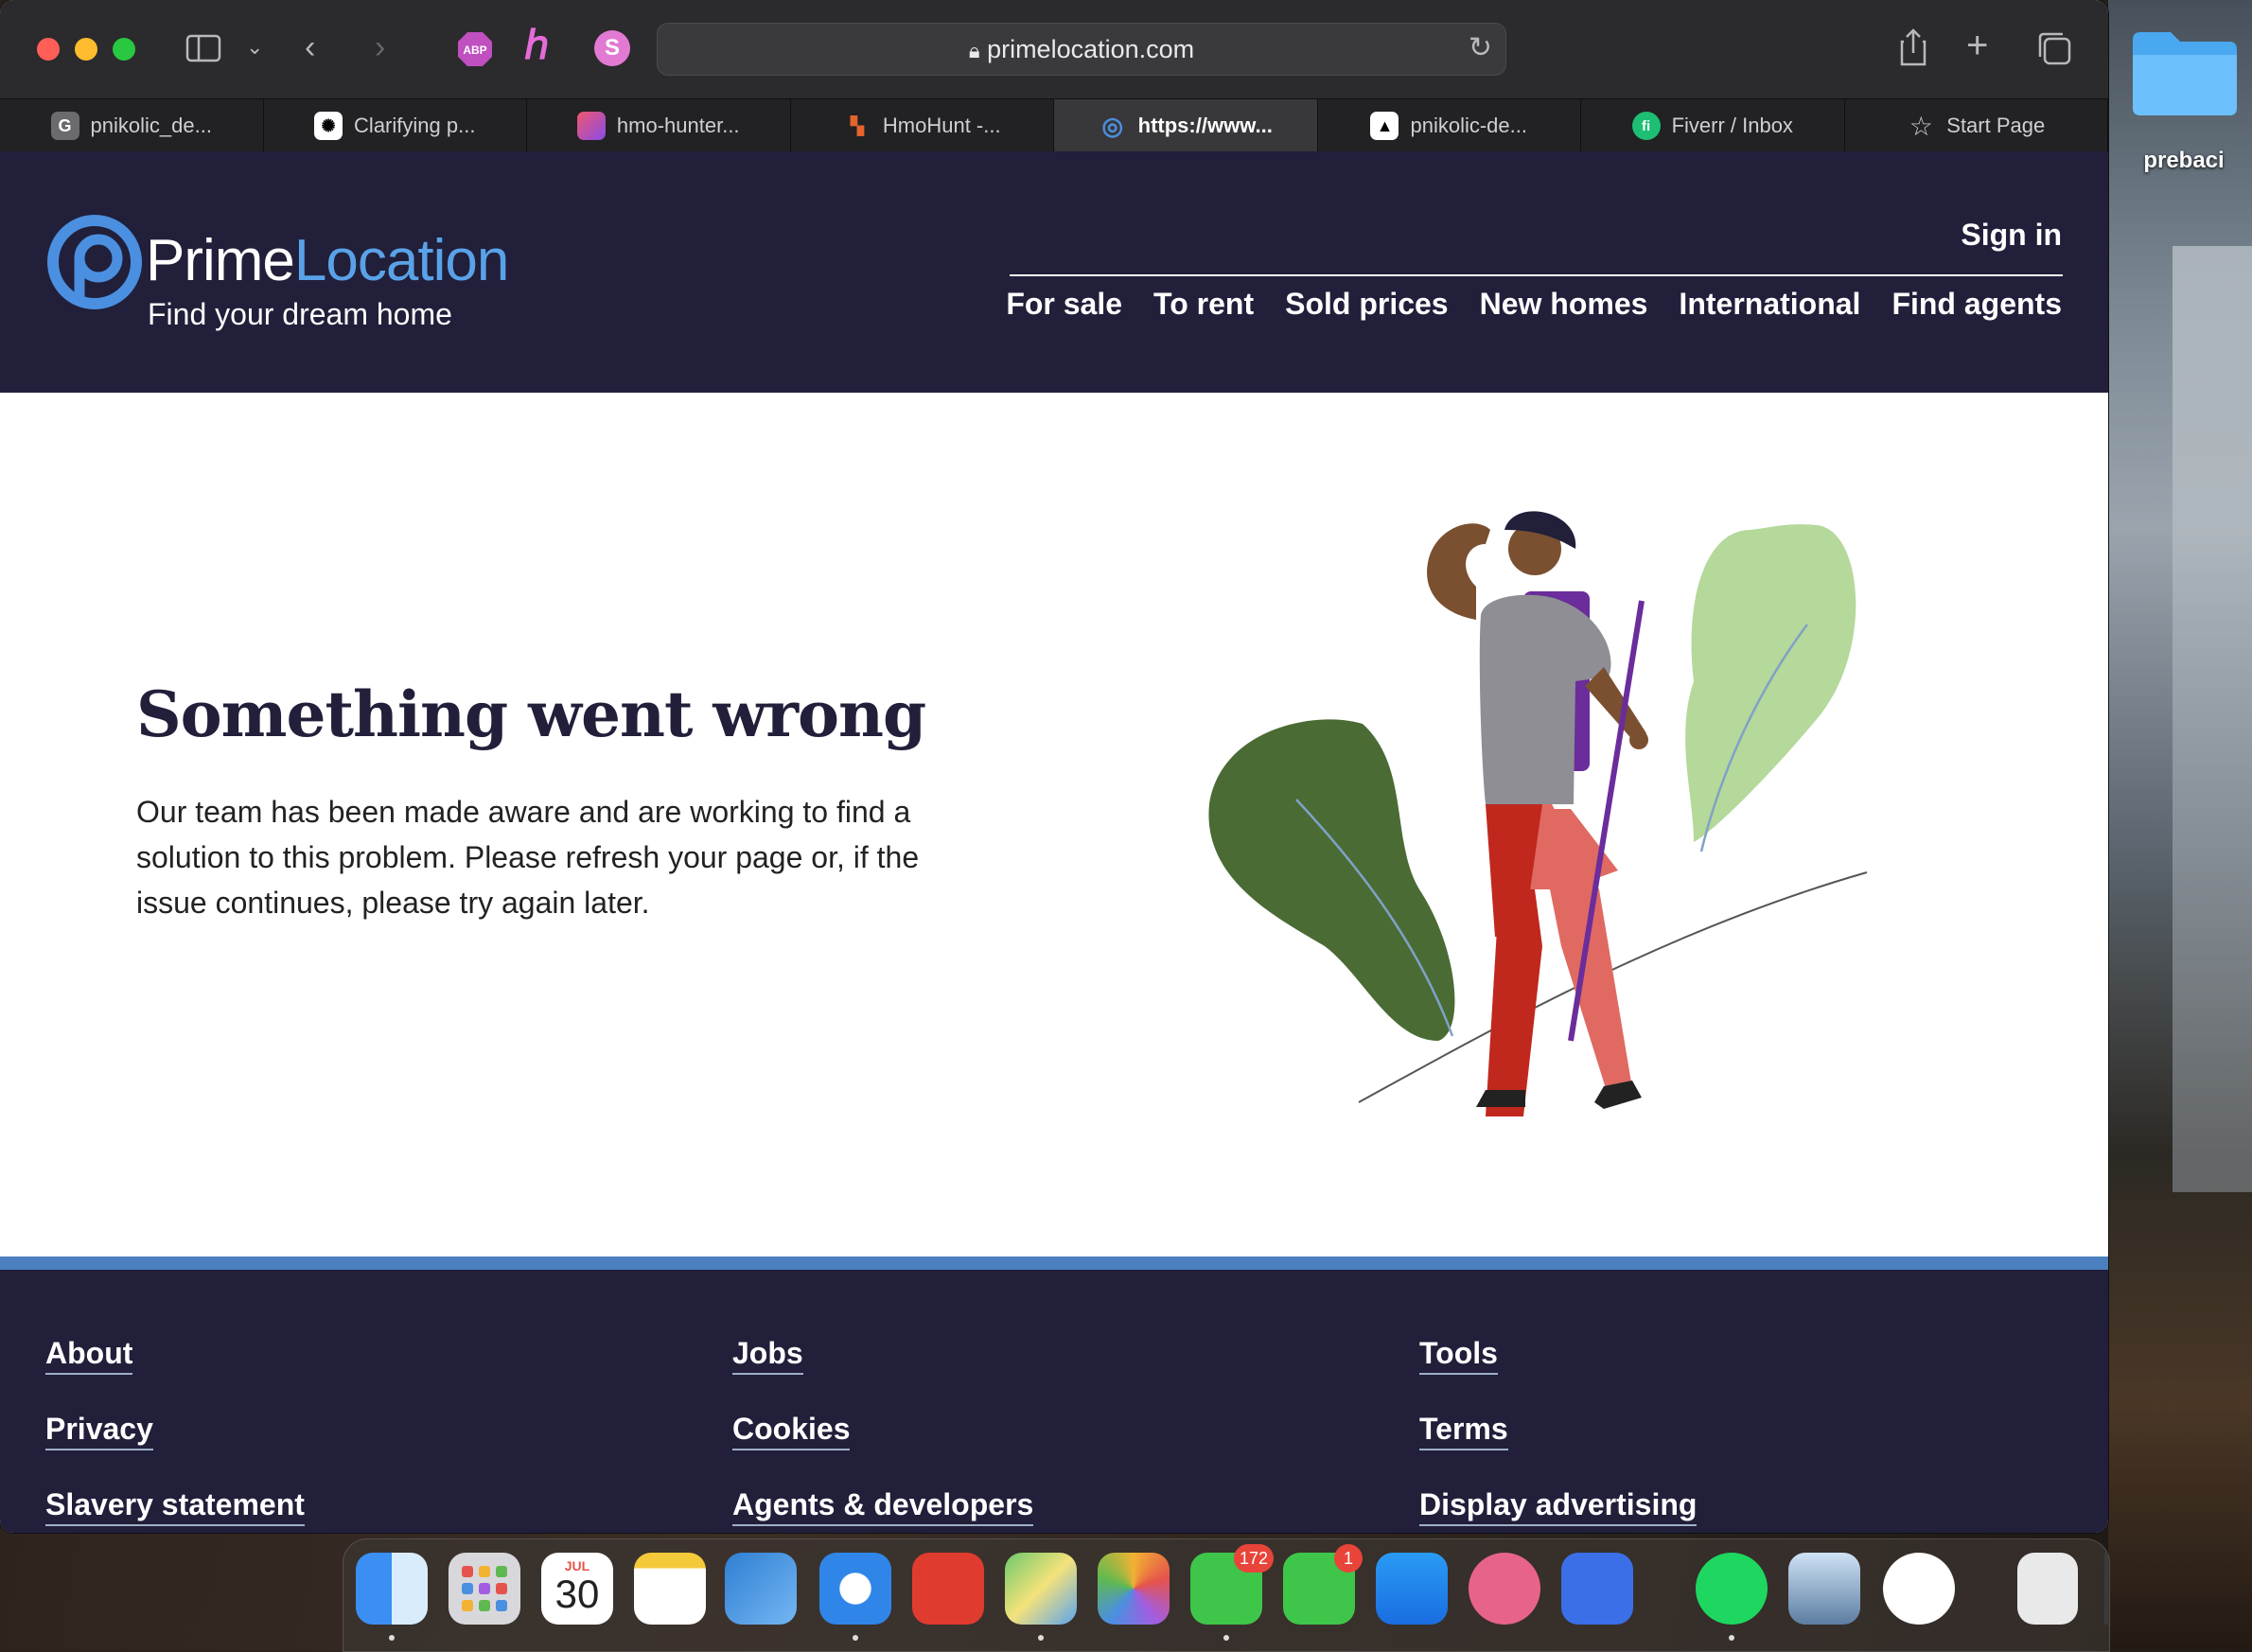  I want to click on tab-overview-icon, so click(2054, 48).